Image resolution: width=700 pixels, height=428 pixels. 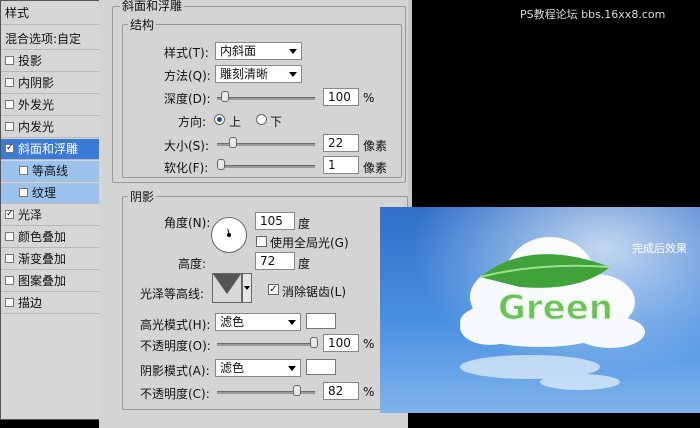 I want to click on blend-options-item: 混合选项:自定, so click(x=50, y=39).